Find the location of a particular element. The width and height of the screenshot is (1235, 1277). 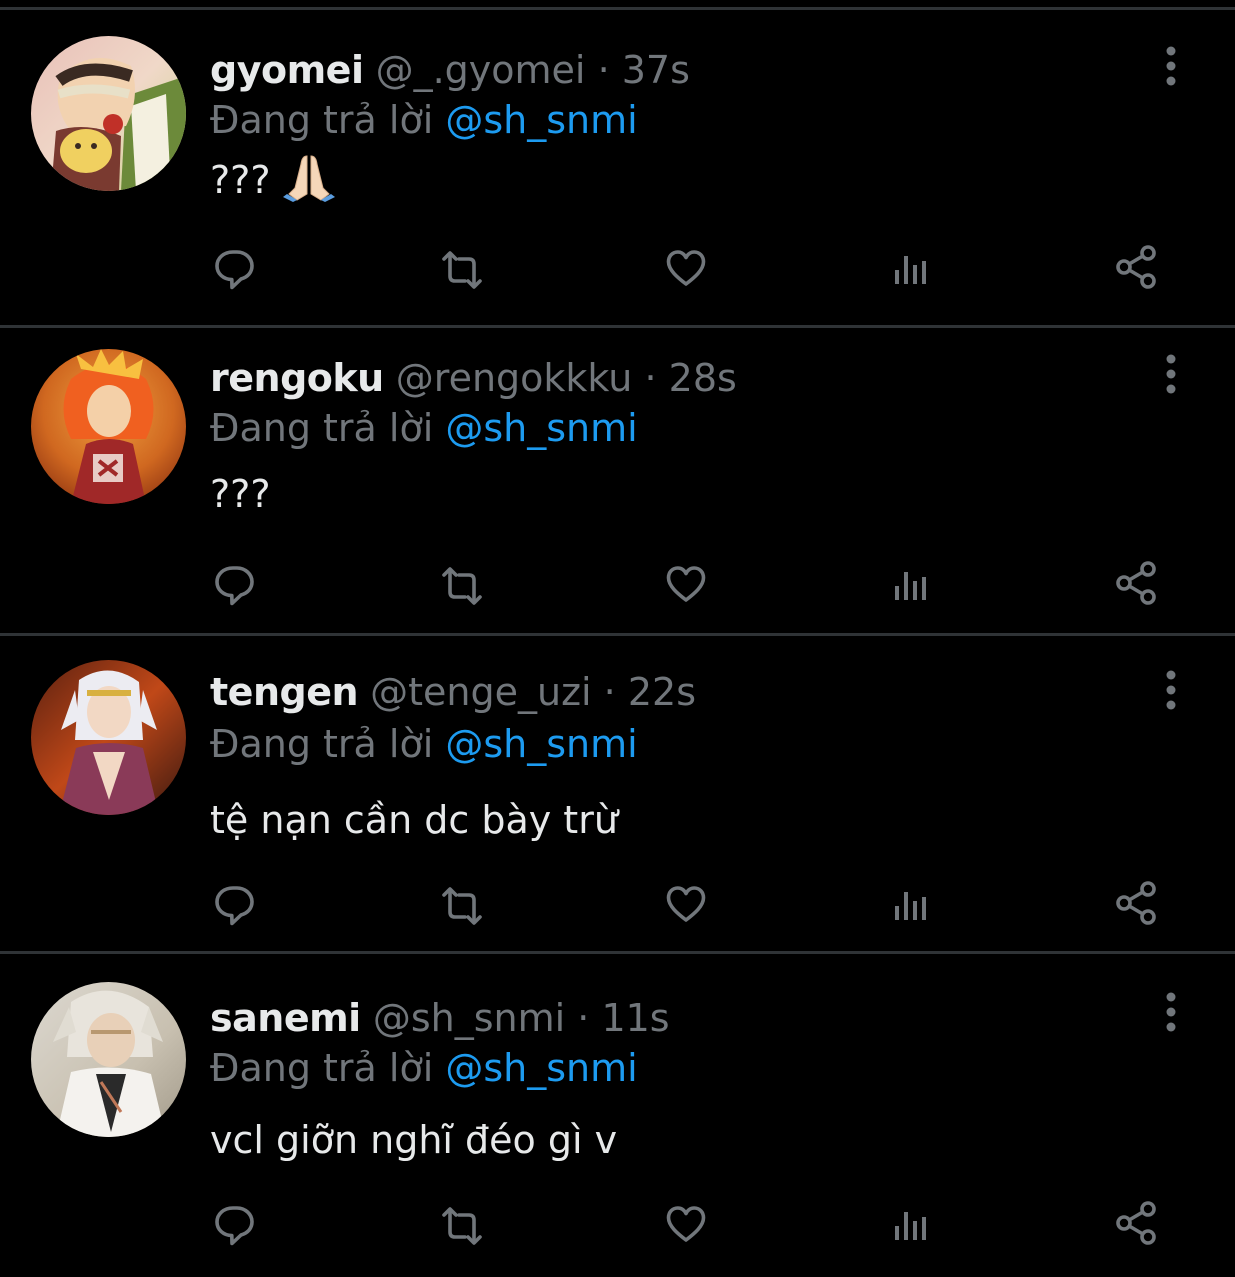

tweet-header: gyomei @_.gyomei · 37s is located at coordinates (450, 70).